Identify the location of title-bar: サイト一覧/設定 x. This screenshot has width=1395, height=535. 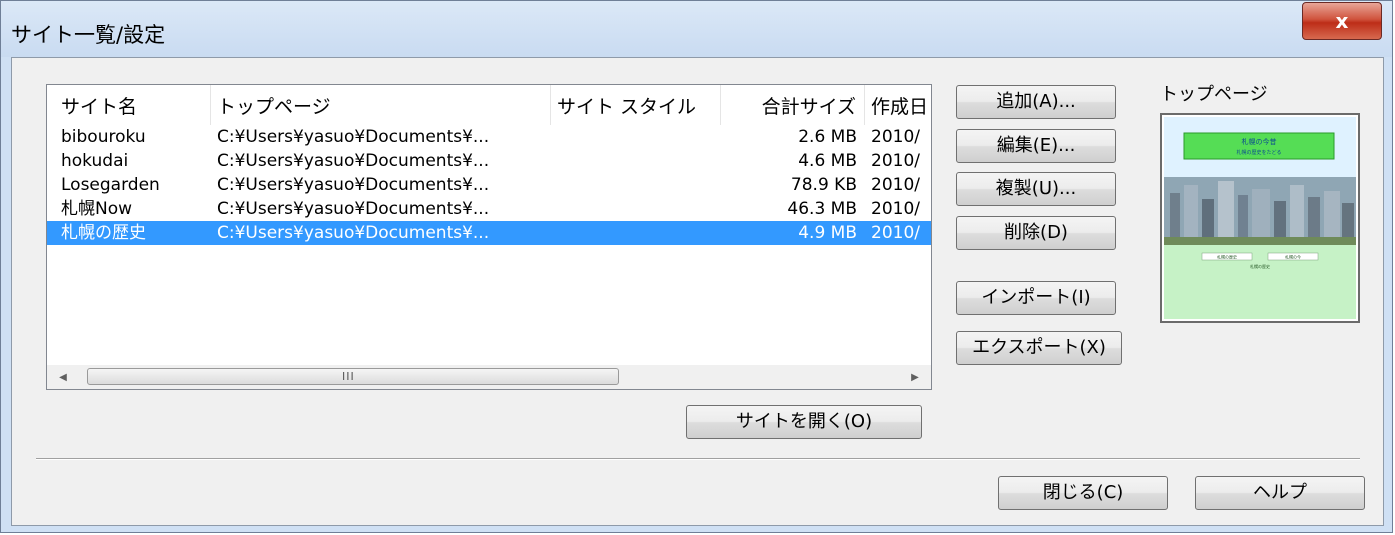
(696, 29).